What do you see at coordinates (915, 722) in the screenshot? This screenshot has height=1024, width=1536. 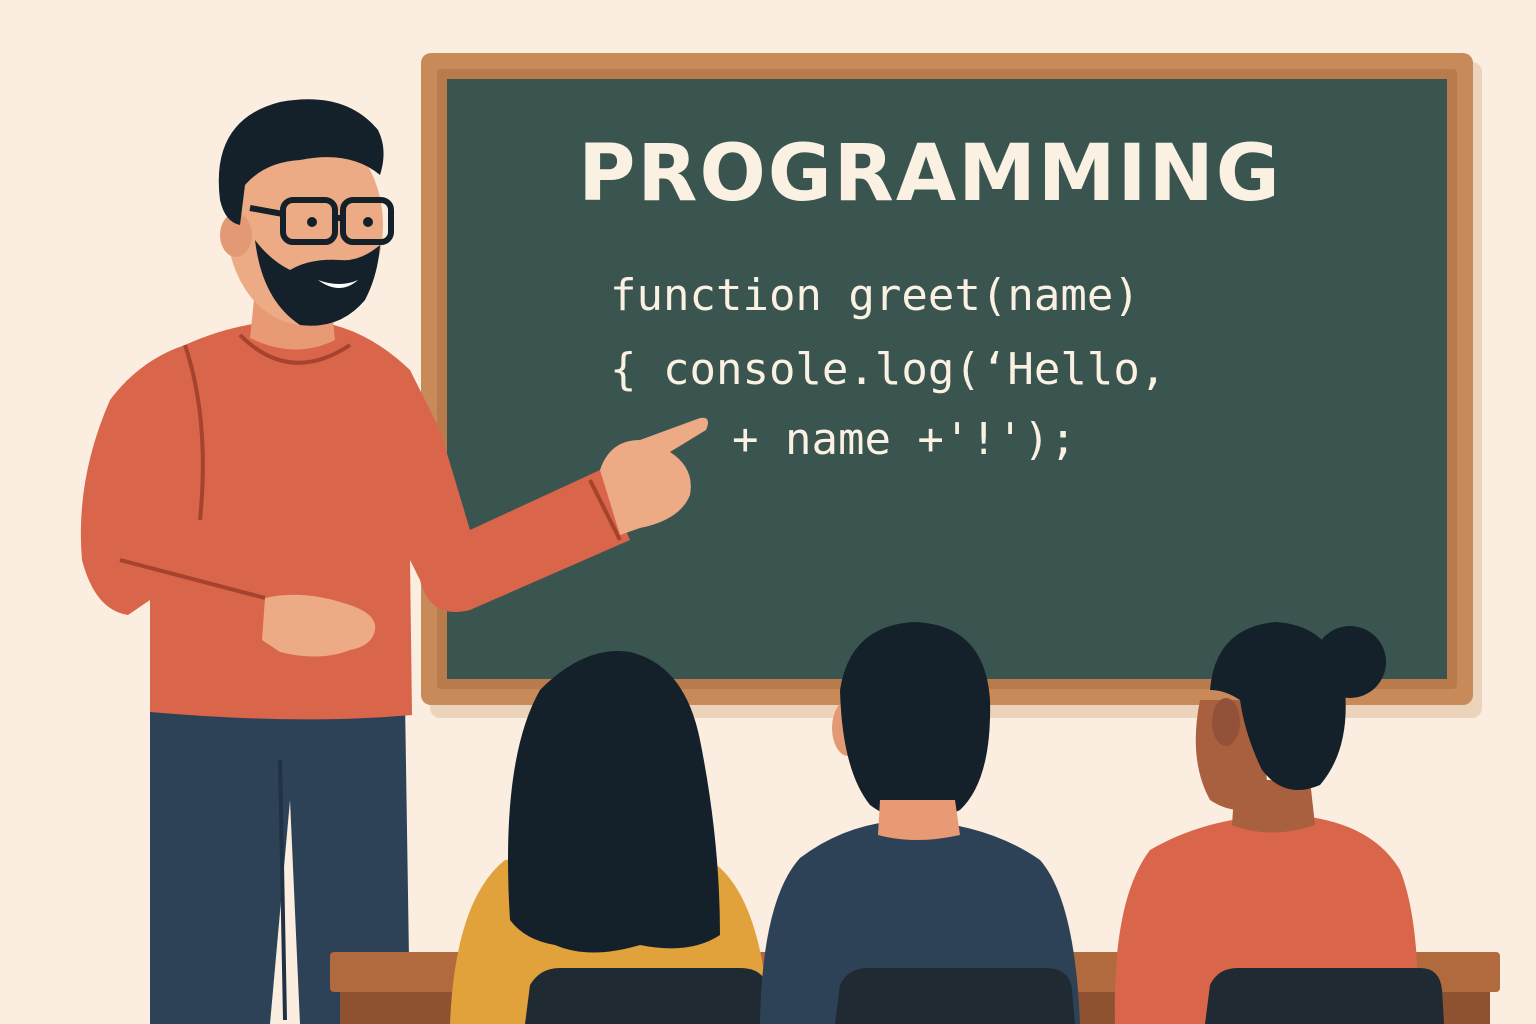 I see `student-middle-head` at bounding box center [915, 722].